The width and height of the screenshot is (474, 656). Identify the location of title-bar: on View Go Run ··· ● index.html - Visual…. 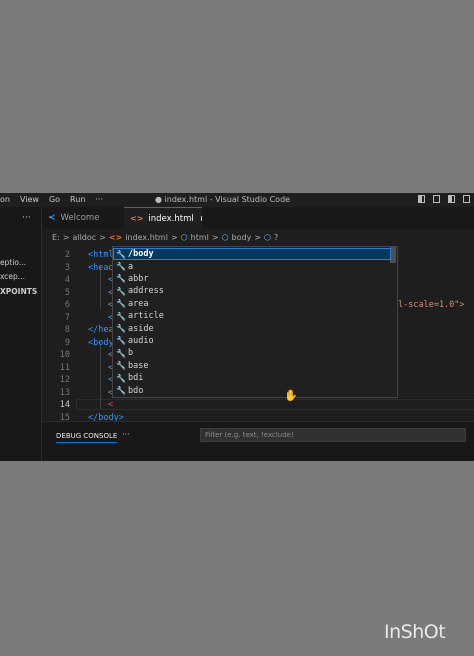
(237, 200).